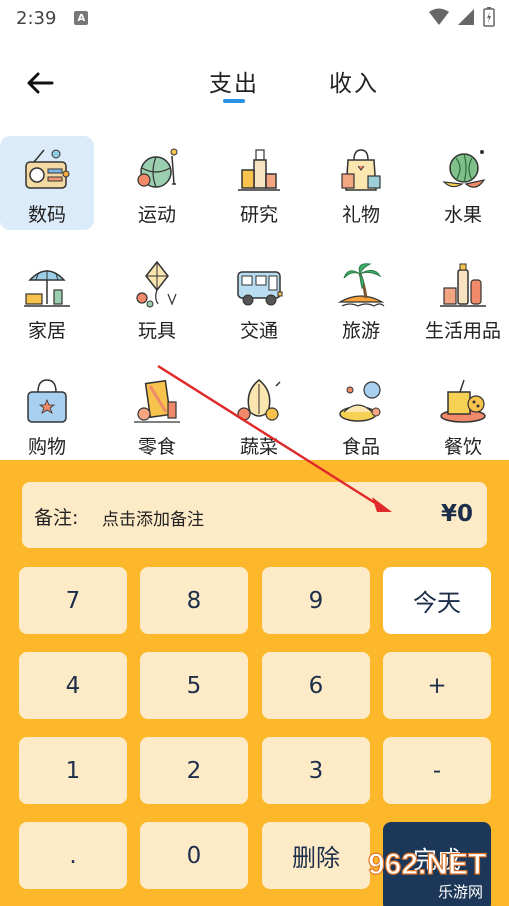 The height and width of the screenshot is (906, 509). I want to click on kite-icon, so click(156, 284).